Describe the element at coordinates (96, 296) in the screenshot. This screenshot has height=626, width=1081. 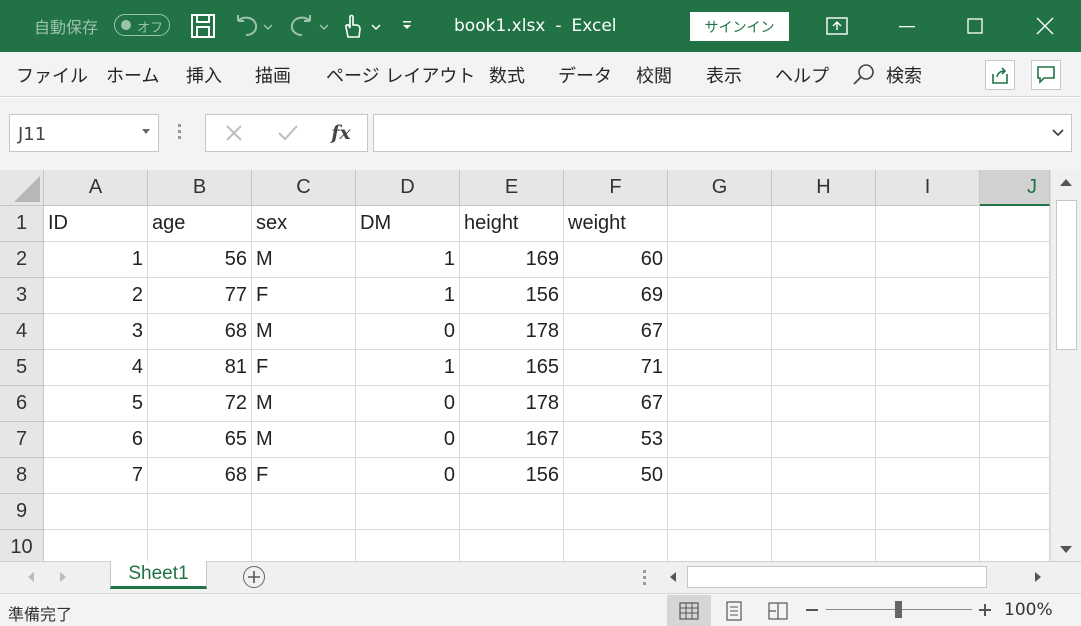
I see `cell-a3: 2` at that location.